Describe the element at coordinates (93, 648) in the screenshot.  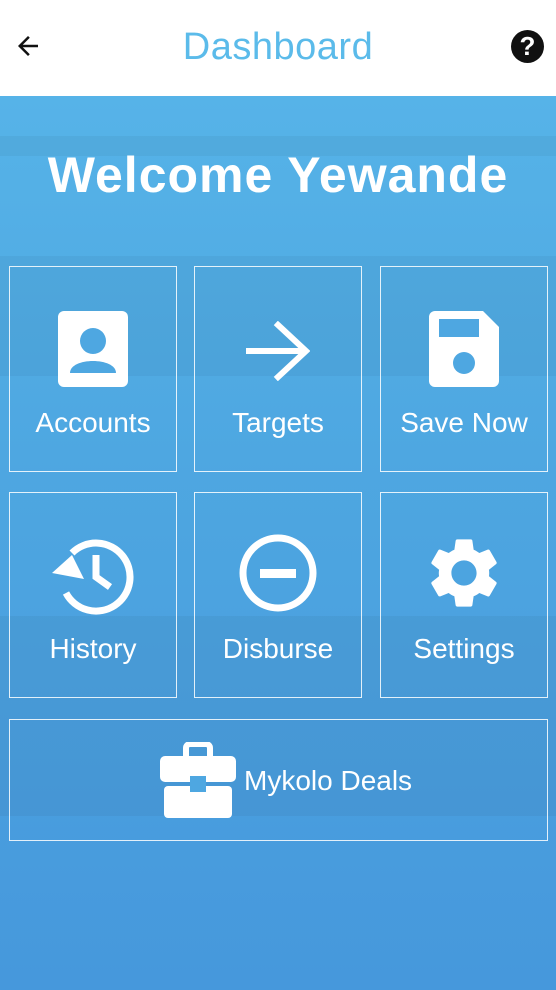
I see `history-label: History` at that location.